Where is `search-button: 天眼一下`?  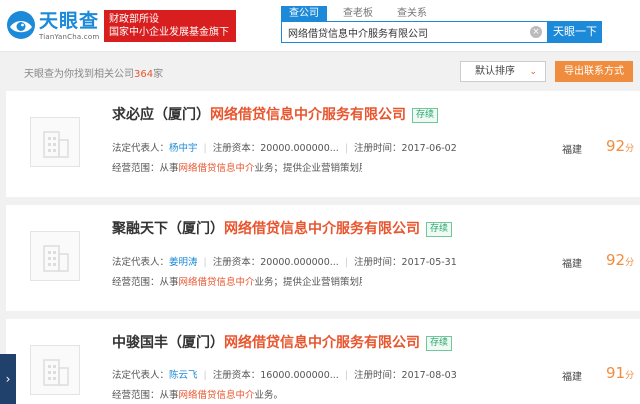
search-button: 天眼一下 is located at coordinates (575, 32).